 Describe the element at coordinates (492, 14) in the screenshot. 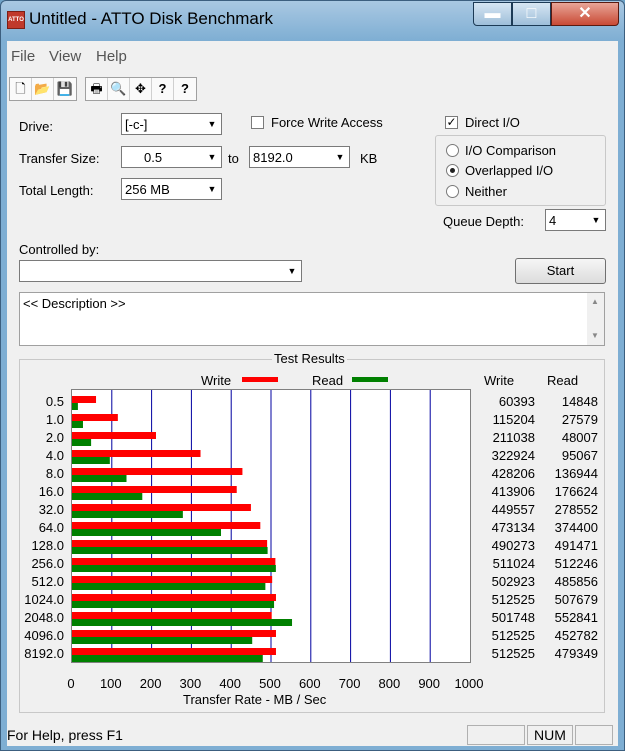

I see `minimize-button: ▬` at that location.